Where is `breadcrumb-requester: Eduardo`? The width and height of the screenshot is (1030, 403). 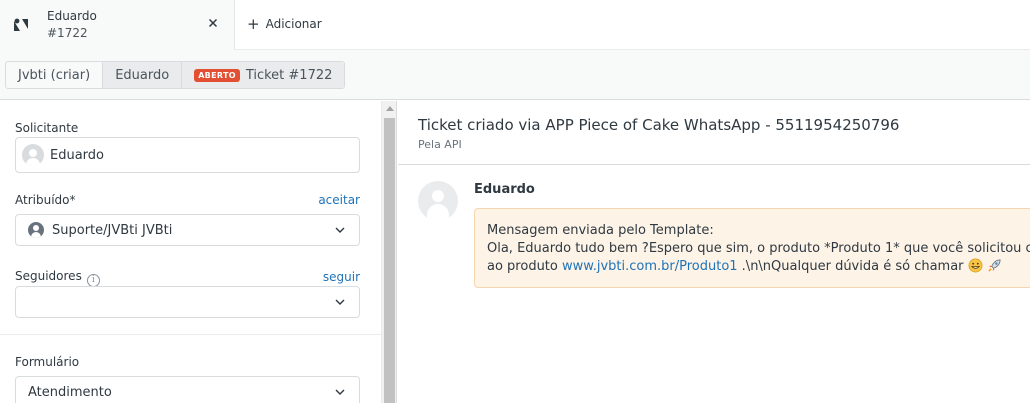
breadcrumb-requester: Eduardo is located at coordinates (143, 75).